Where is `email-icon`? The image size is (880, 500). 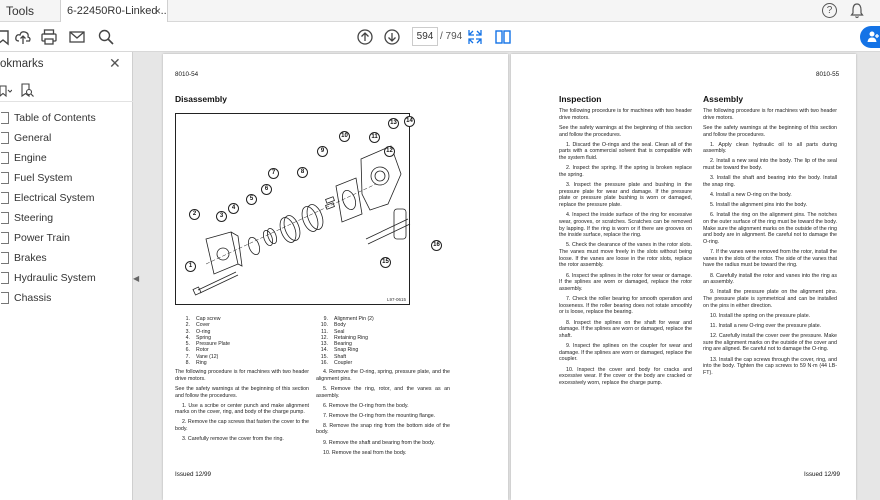
email-icon is located at coordinates (77, 37).